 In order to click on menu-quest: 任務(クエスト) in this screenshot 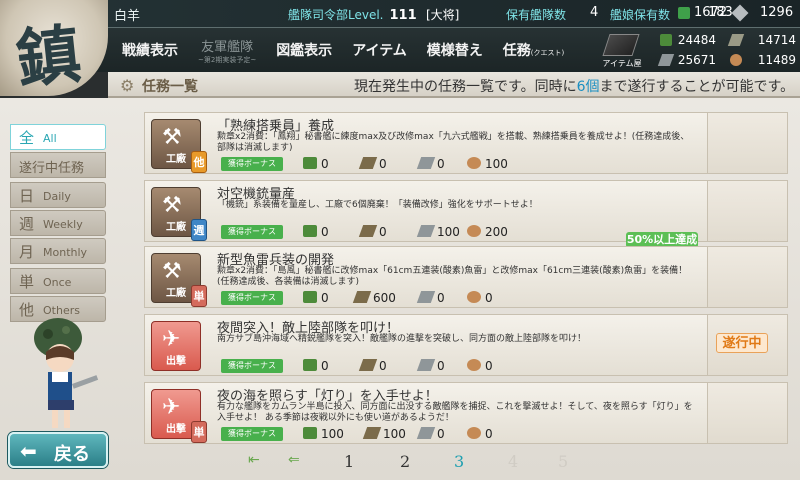, I will do `click(533, 50)`.